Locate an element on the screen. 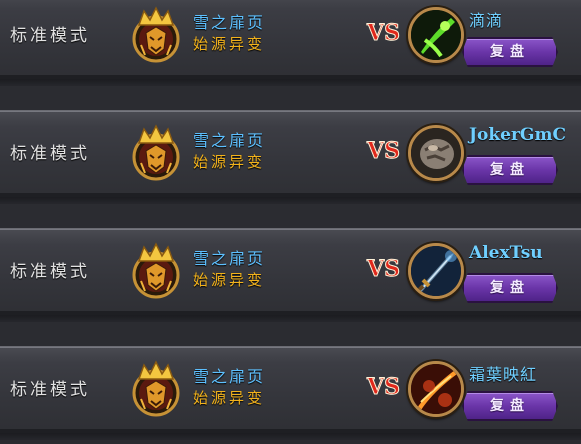  sword-icon is located at coordinates (436, 271).